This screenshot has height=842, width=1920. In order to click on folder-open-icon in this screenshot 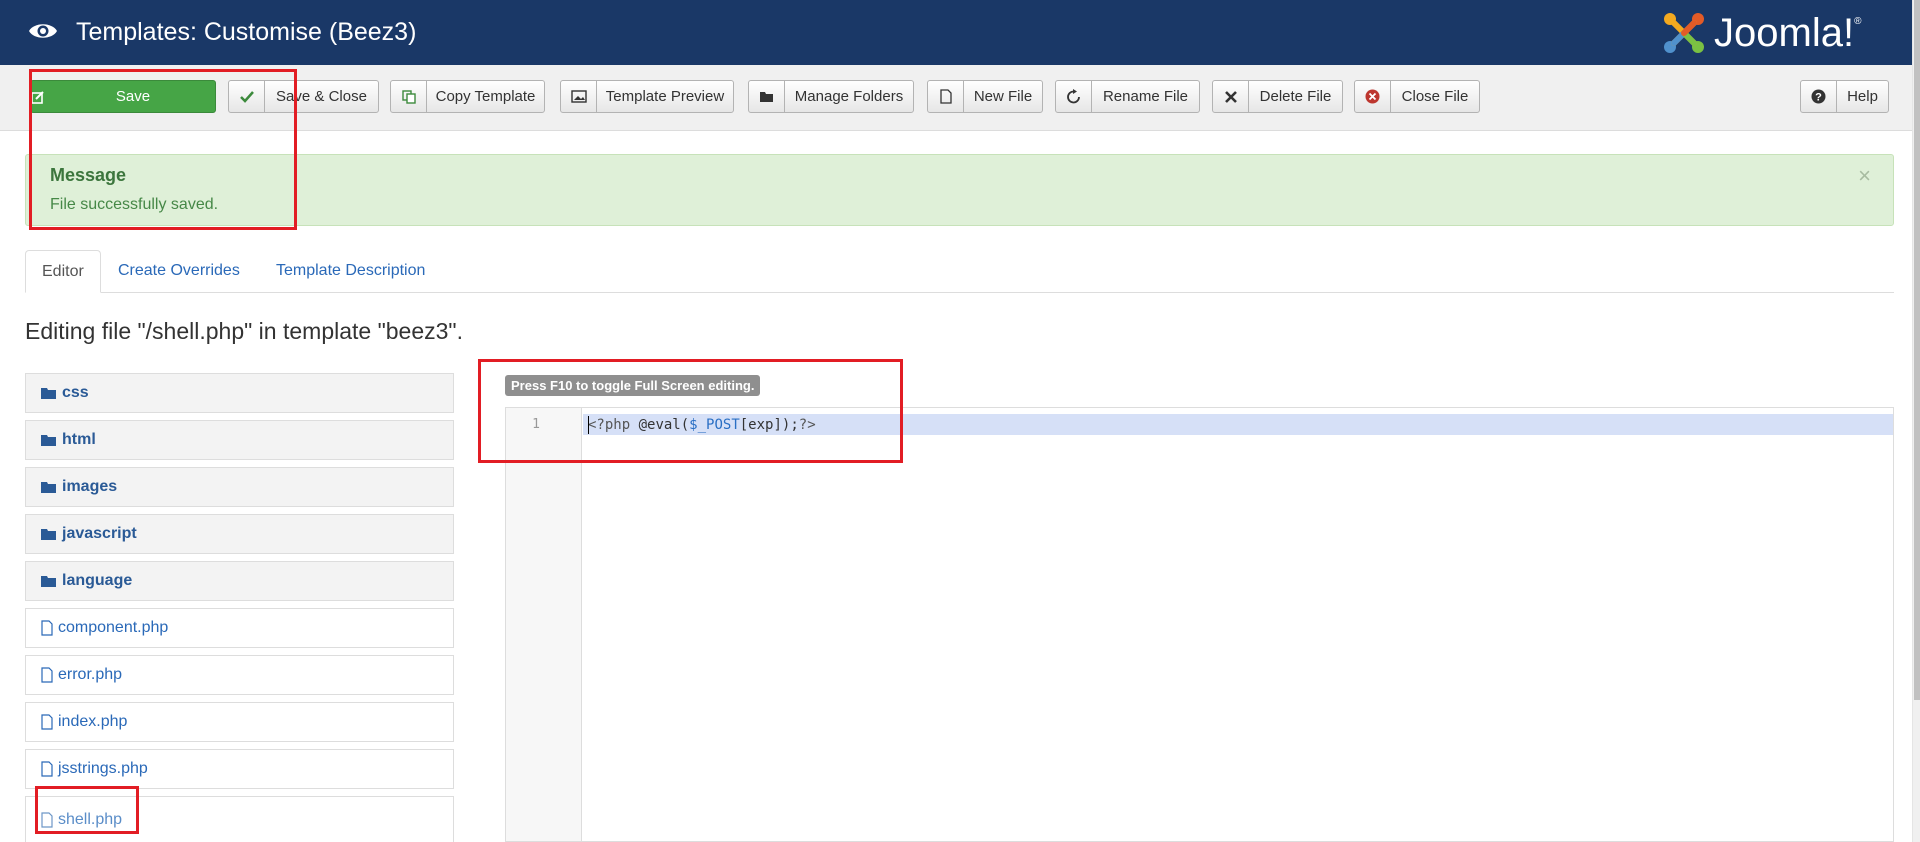, I will do `click(767, 96)`.